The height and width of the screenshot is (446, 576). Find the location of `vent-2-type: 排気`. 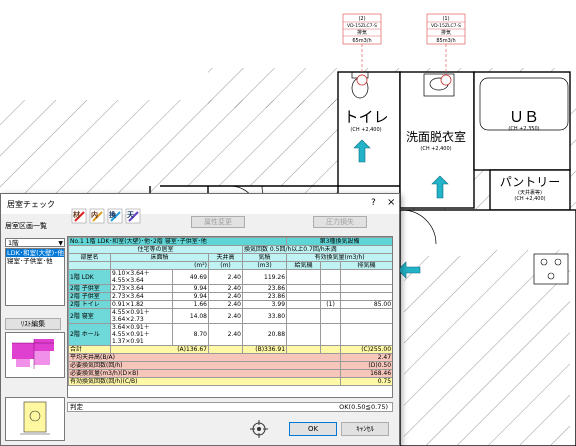

vent-2-type: 排気 is located at coordinates (362, 32).